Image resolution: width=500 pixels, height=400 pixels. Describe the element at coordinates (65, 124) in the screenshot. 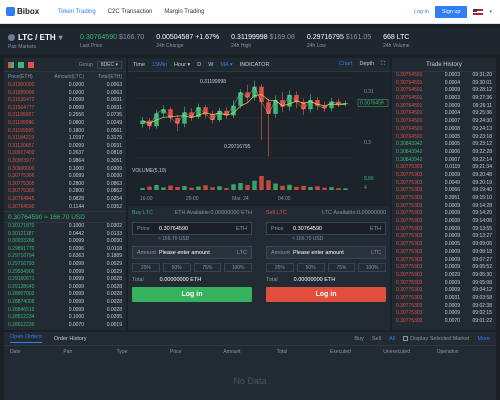

I see `ask-row: 0.31199996 0.0800 0.0249` at that location.